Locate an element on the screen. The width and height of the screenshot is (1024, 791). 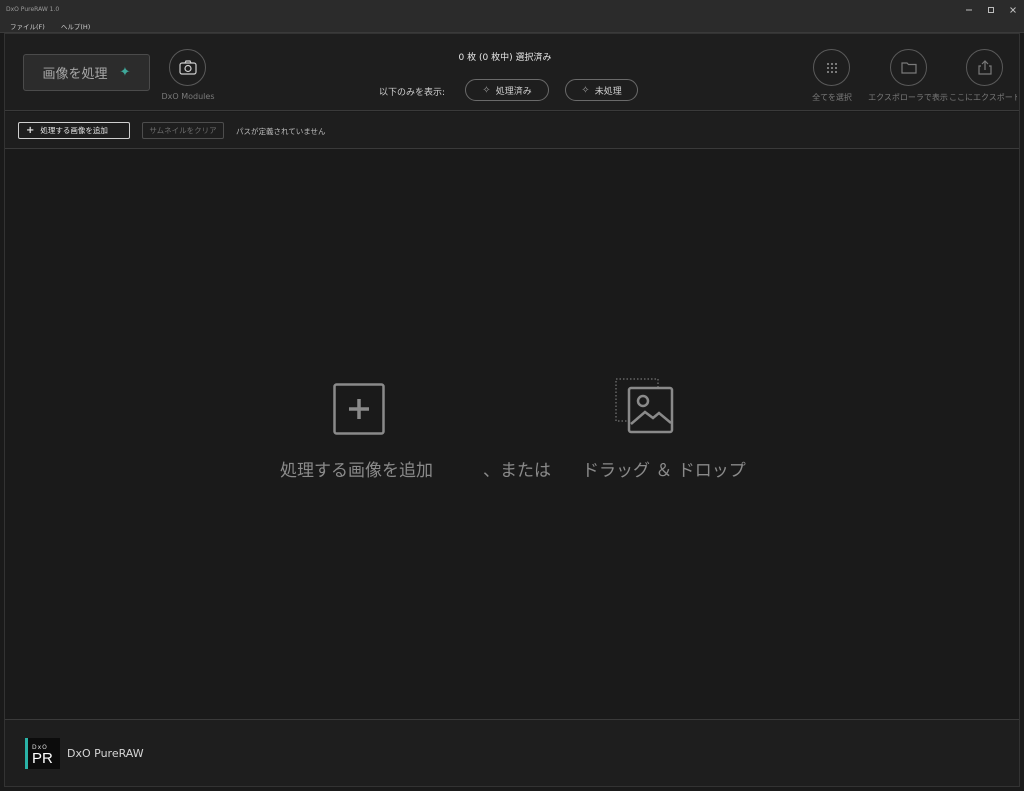
menu-file: ファイル(F) is located at coordinates (25, 26).